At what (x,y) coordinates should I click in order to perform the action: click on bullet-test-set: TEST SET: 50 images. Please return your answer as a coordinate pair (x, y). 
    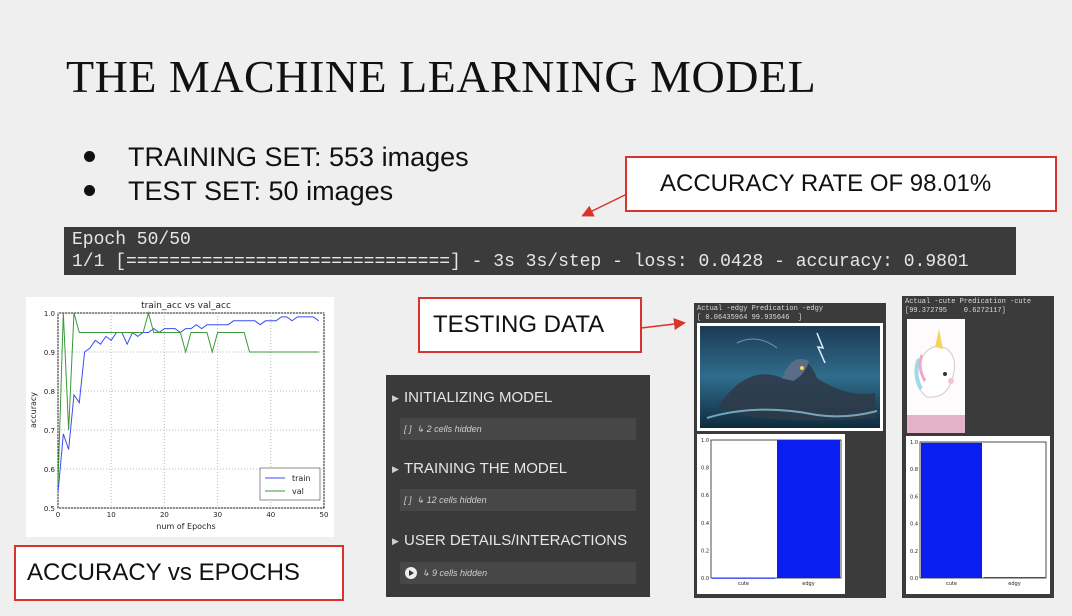
    Looking at the image, I should click on (276, 191).